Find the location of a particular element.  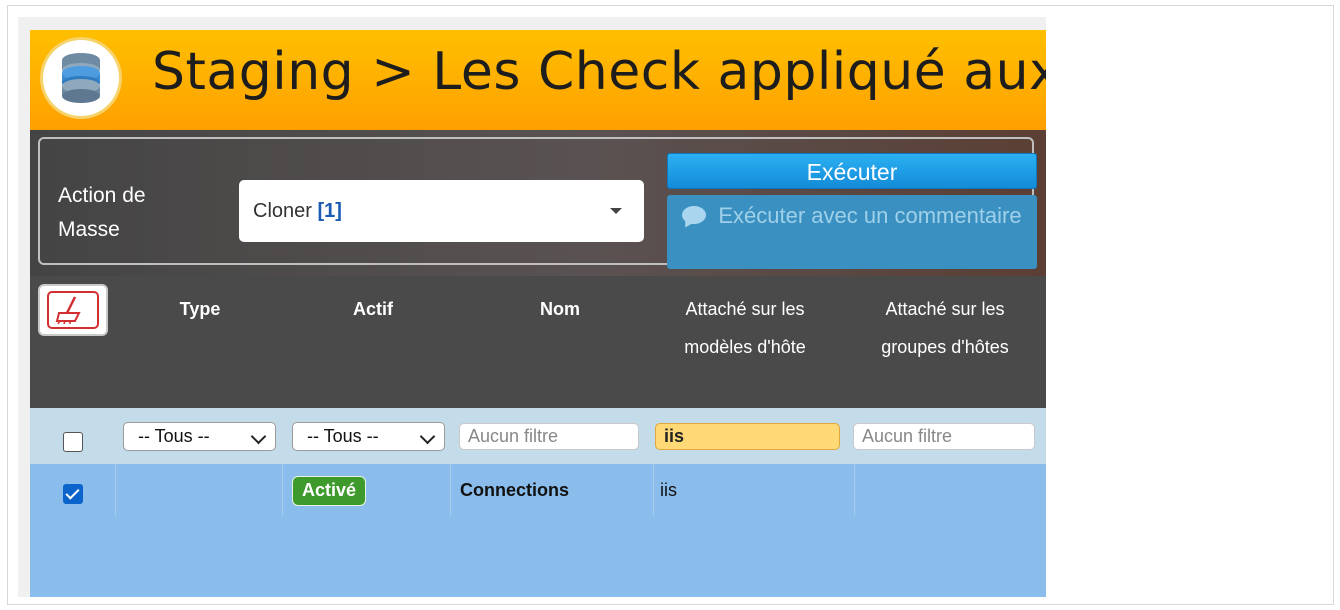

page-title: Staging > Les Check appliqué aux m is located at coordinates (599, 72).